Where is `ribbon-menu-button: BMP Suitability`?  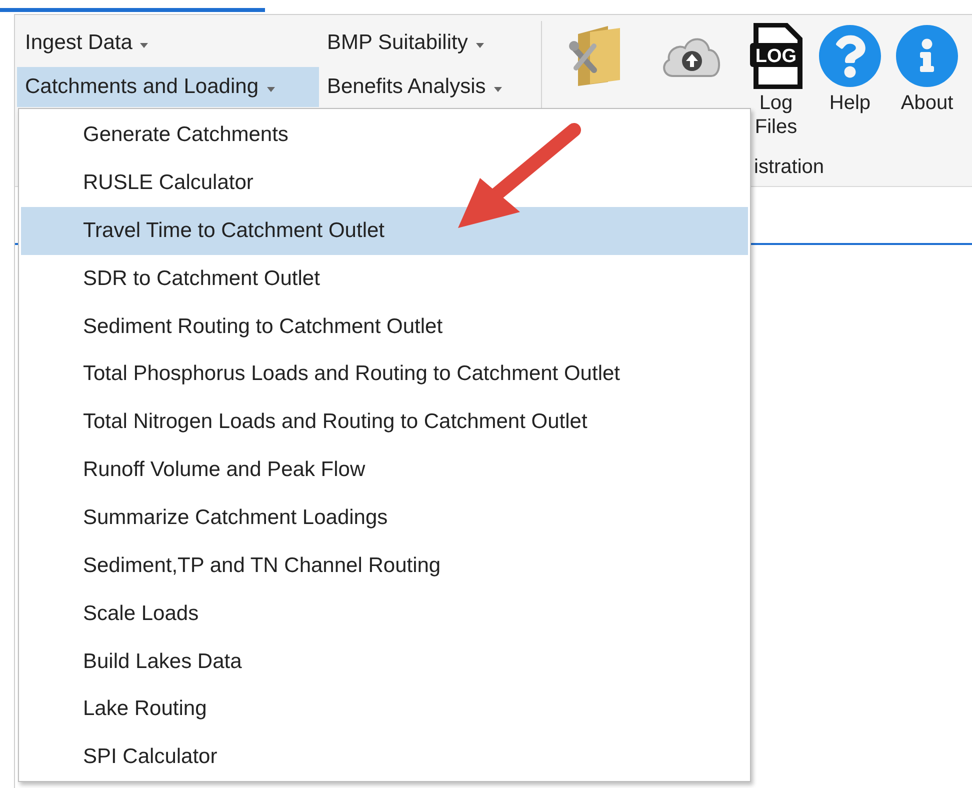 ribbon-menu-button: BMP Suitability is located at coordinates (430, 43).